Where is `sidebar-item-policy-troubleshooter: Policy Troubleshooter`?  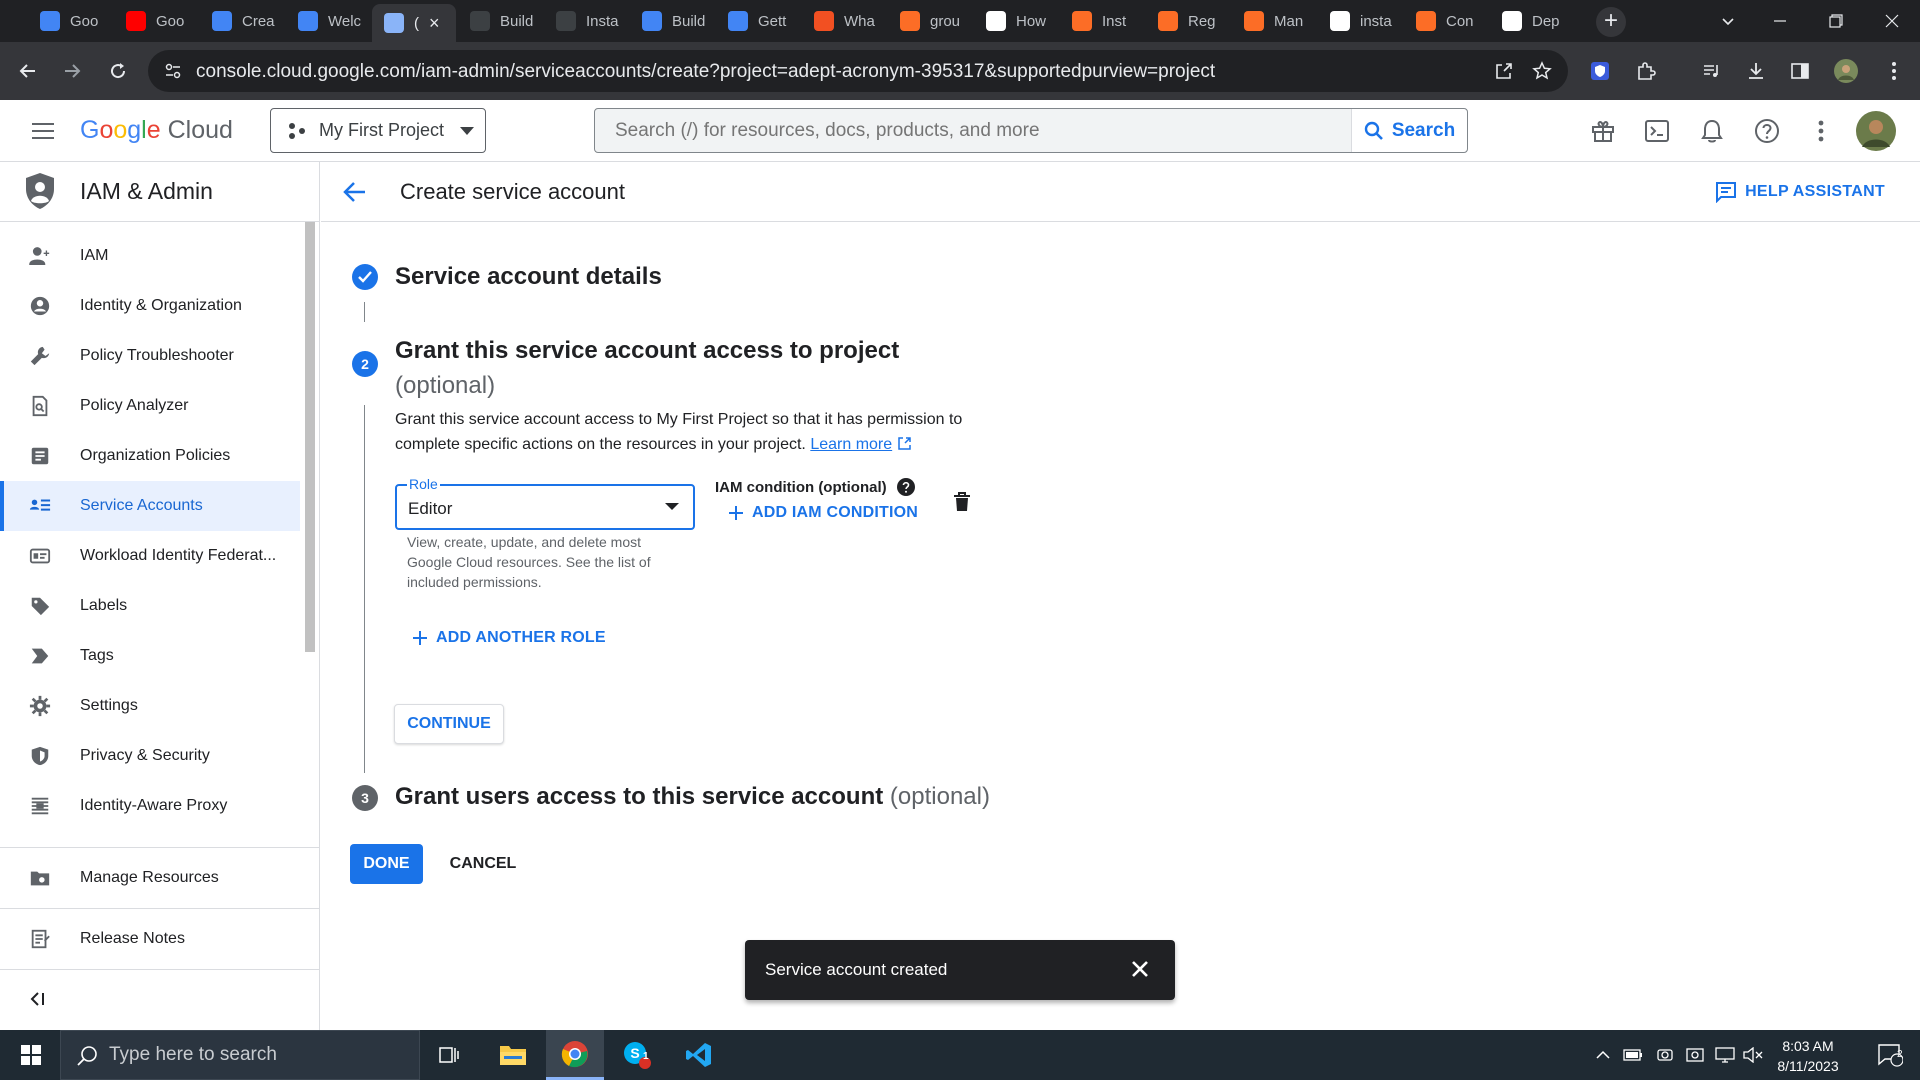 sidebar-item-policy-troubleshooter: Policy Troubleshooter is located at coordinates (150, 356).